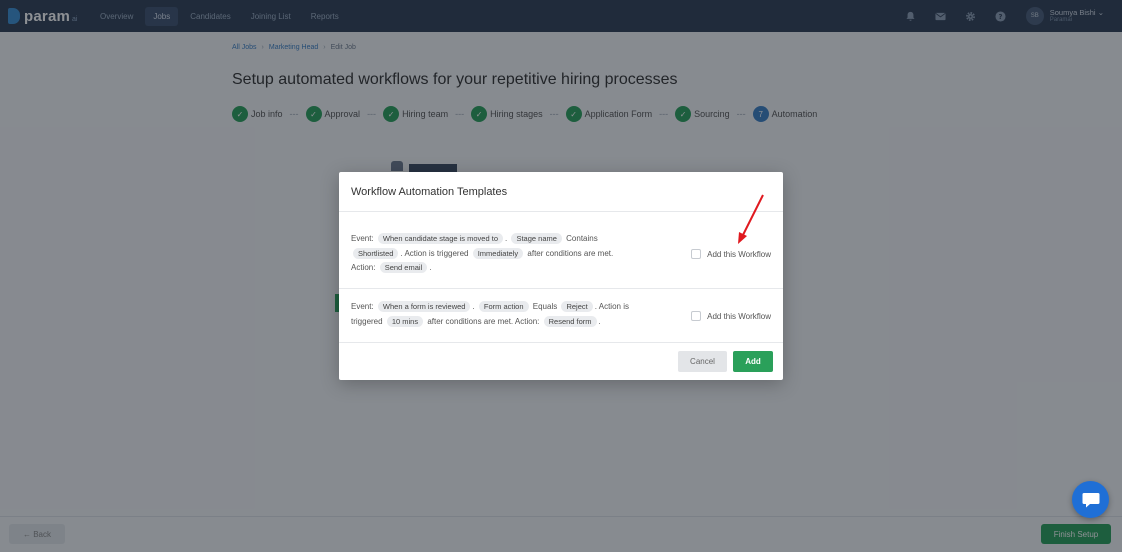 This screenshot has height=552, width=1122. Describe the element at coordinates (429, 191) in the screenshot. I see `modal-title: Workflow Automation Templates` at that location.